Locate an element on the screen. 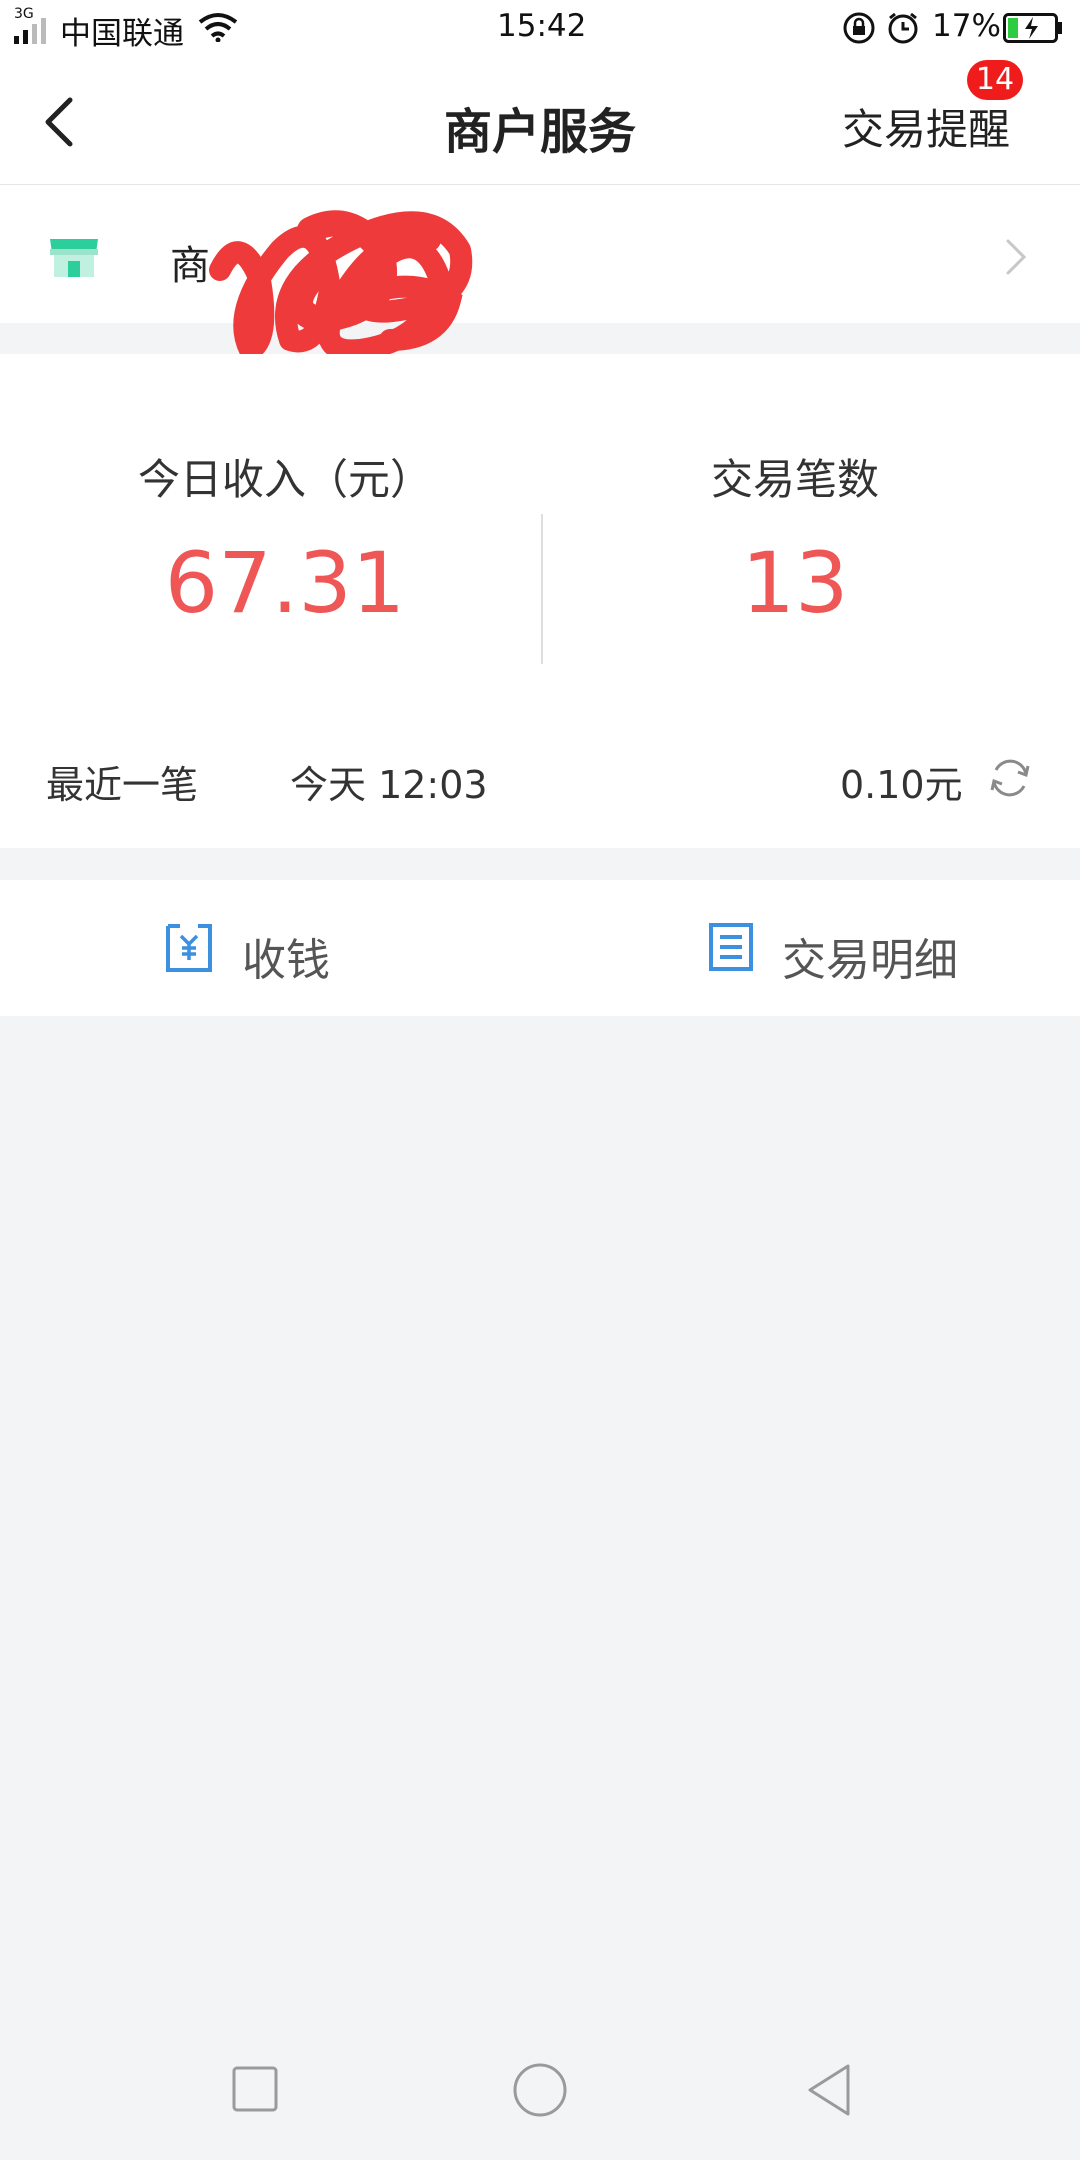 This screenshot has width=1080, height=2160. income-value: 67.31 is located at coordinates (285, 583).